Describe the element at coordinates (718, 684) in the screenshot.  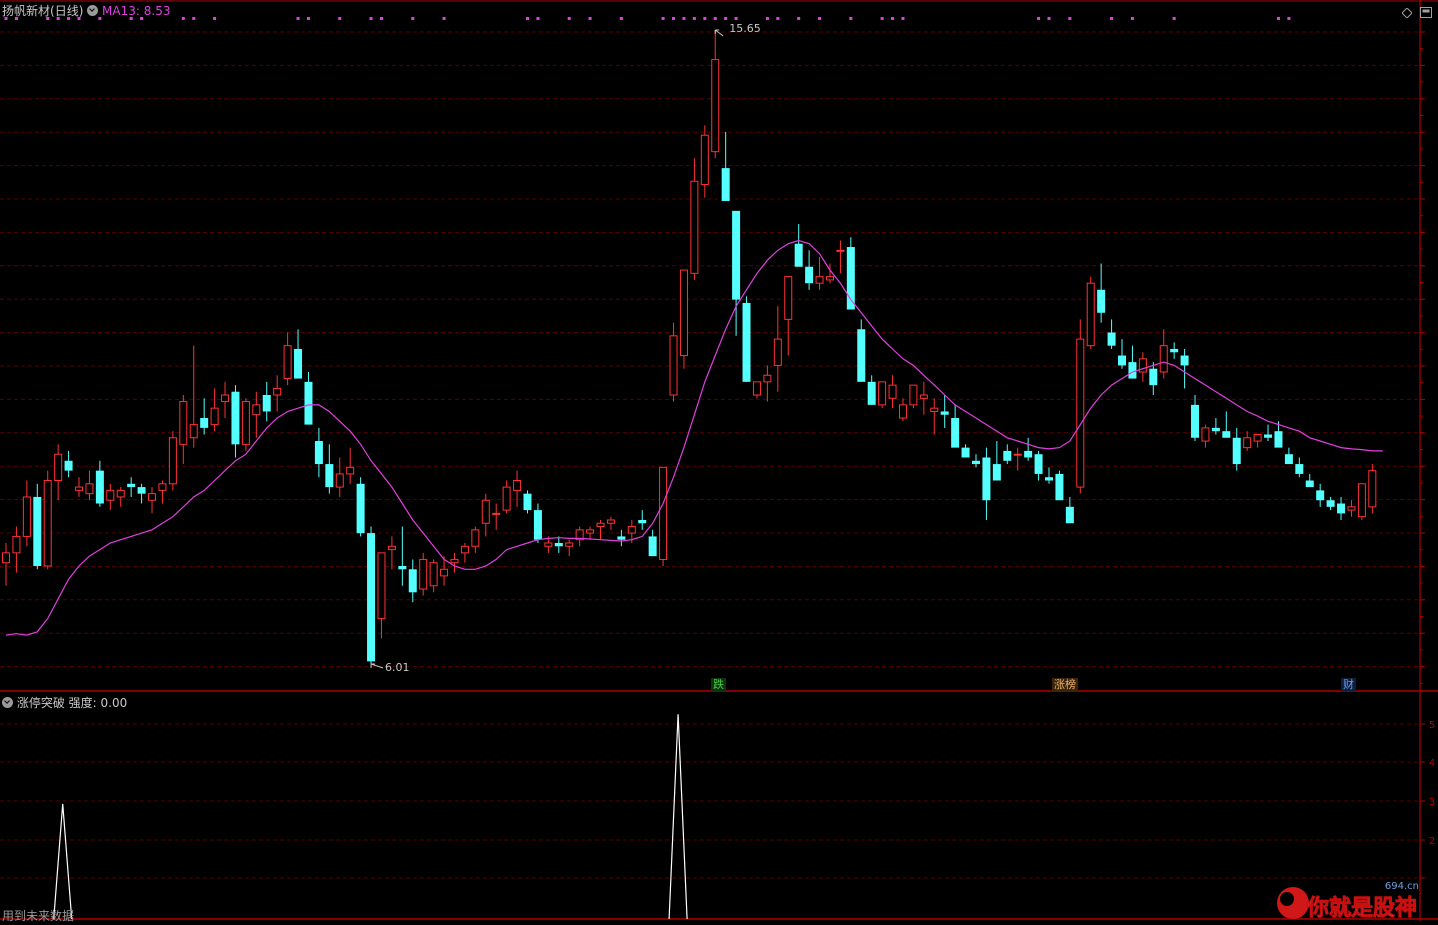
I see `event-tag-drop: 跌` at that location.